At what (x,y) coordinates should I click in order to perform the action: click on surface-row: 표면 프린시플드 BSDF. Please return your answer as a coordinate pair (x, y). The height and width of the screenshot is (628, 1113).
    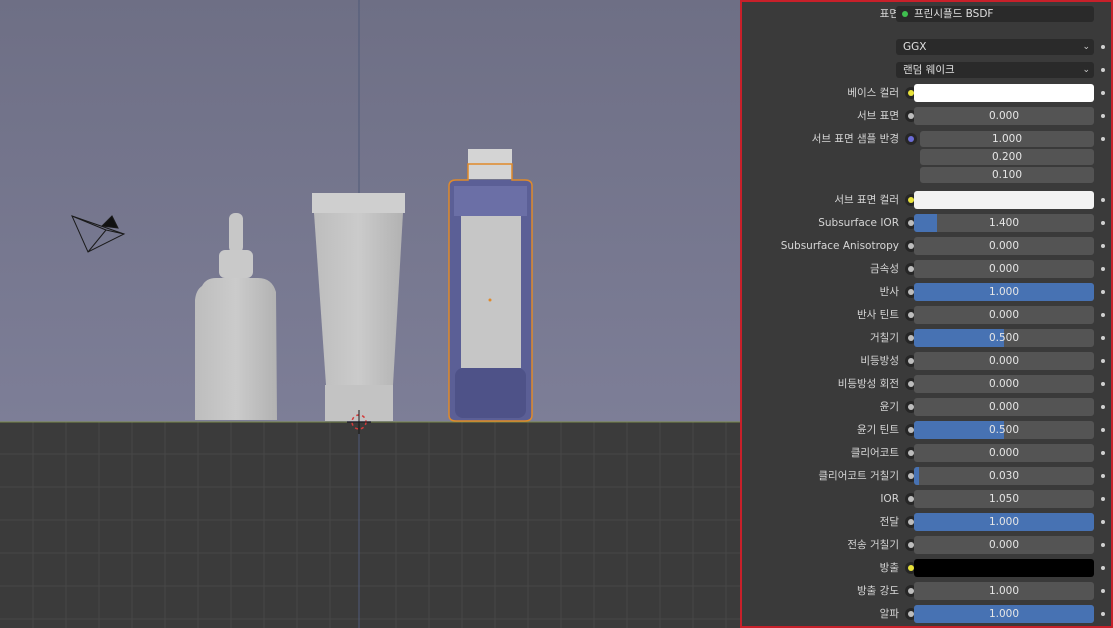
    Looking at the image, I should click on (926, 14).